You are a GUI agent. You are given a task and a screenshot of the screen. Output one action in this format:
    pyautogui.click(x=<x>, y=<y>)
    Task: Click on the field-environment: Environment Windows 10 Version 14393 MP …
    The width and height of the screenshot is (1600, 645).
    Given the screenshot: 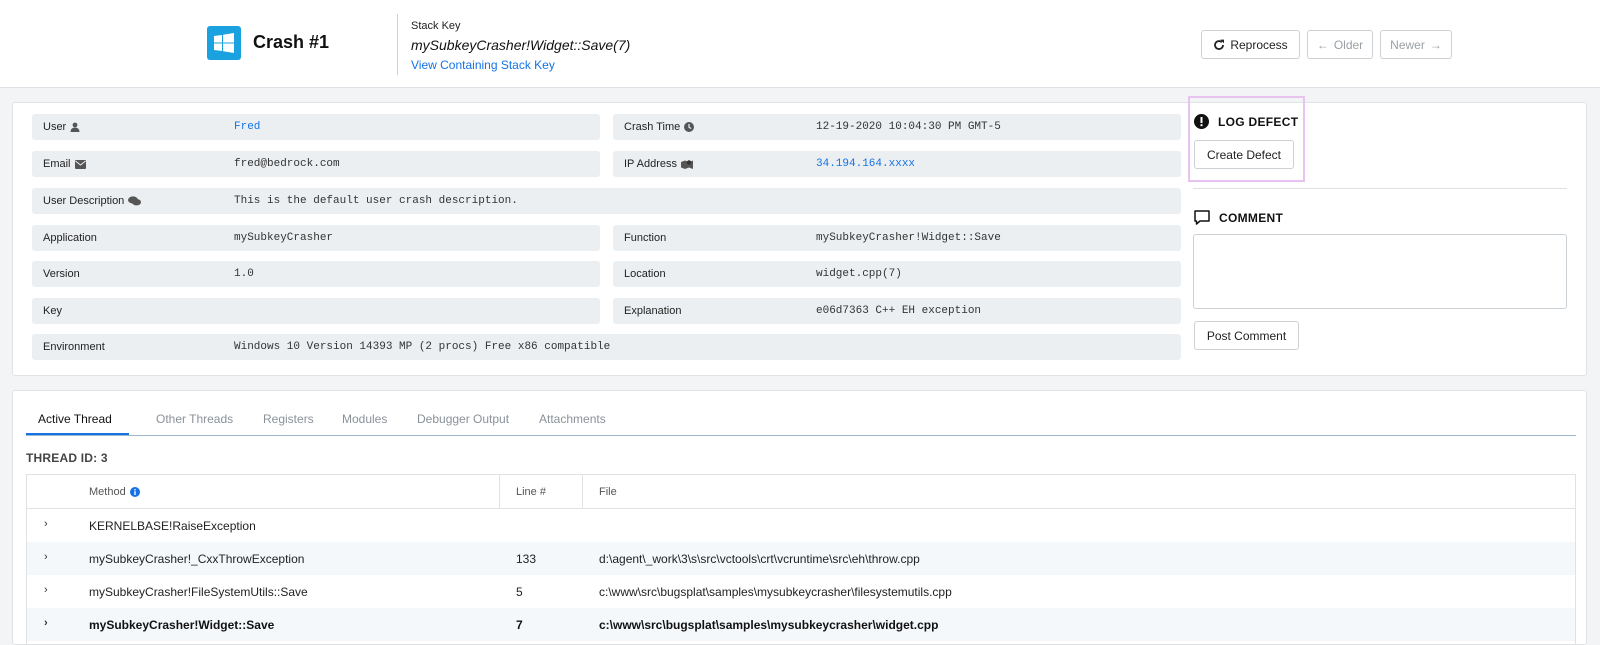 What is the action you would take?
    pyautogui.click(x=606, y=347)
    